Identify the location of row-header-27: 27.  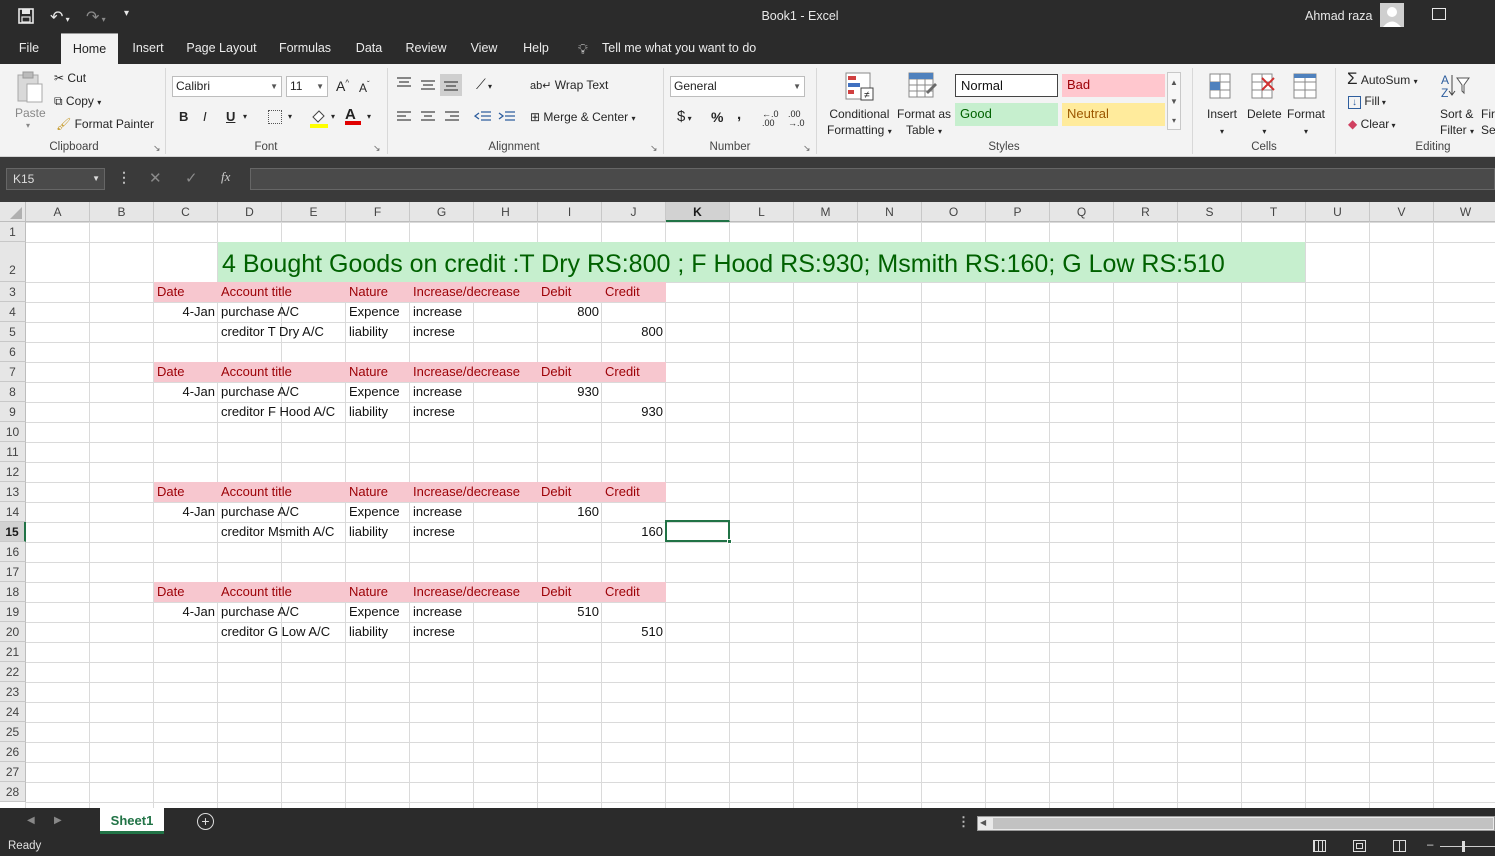
(13, 772).